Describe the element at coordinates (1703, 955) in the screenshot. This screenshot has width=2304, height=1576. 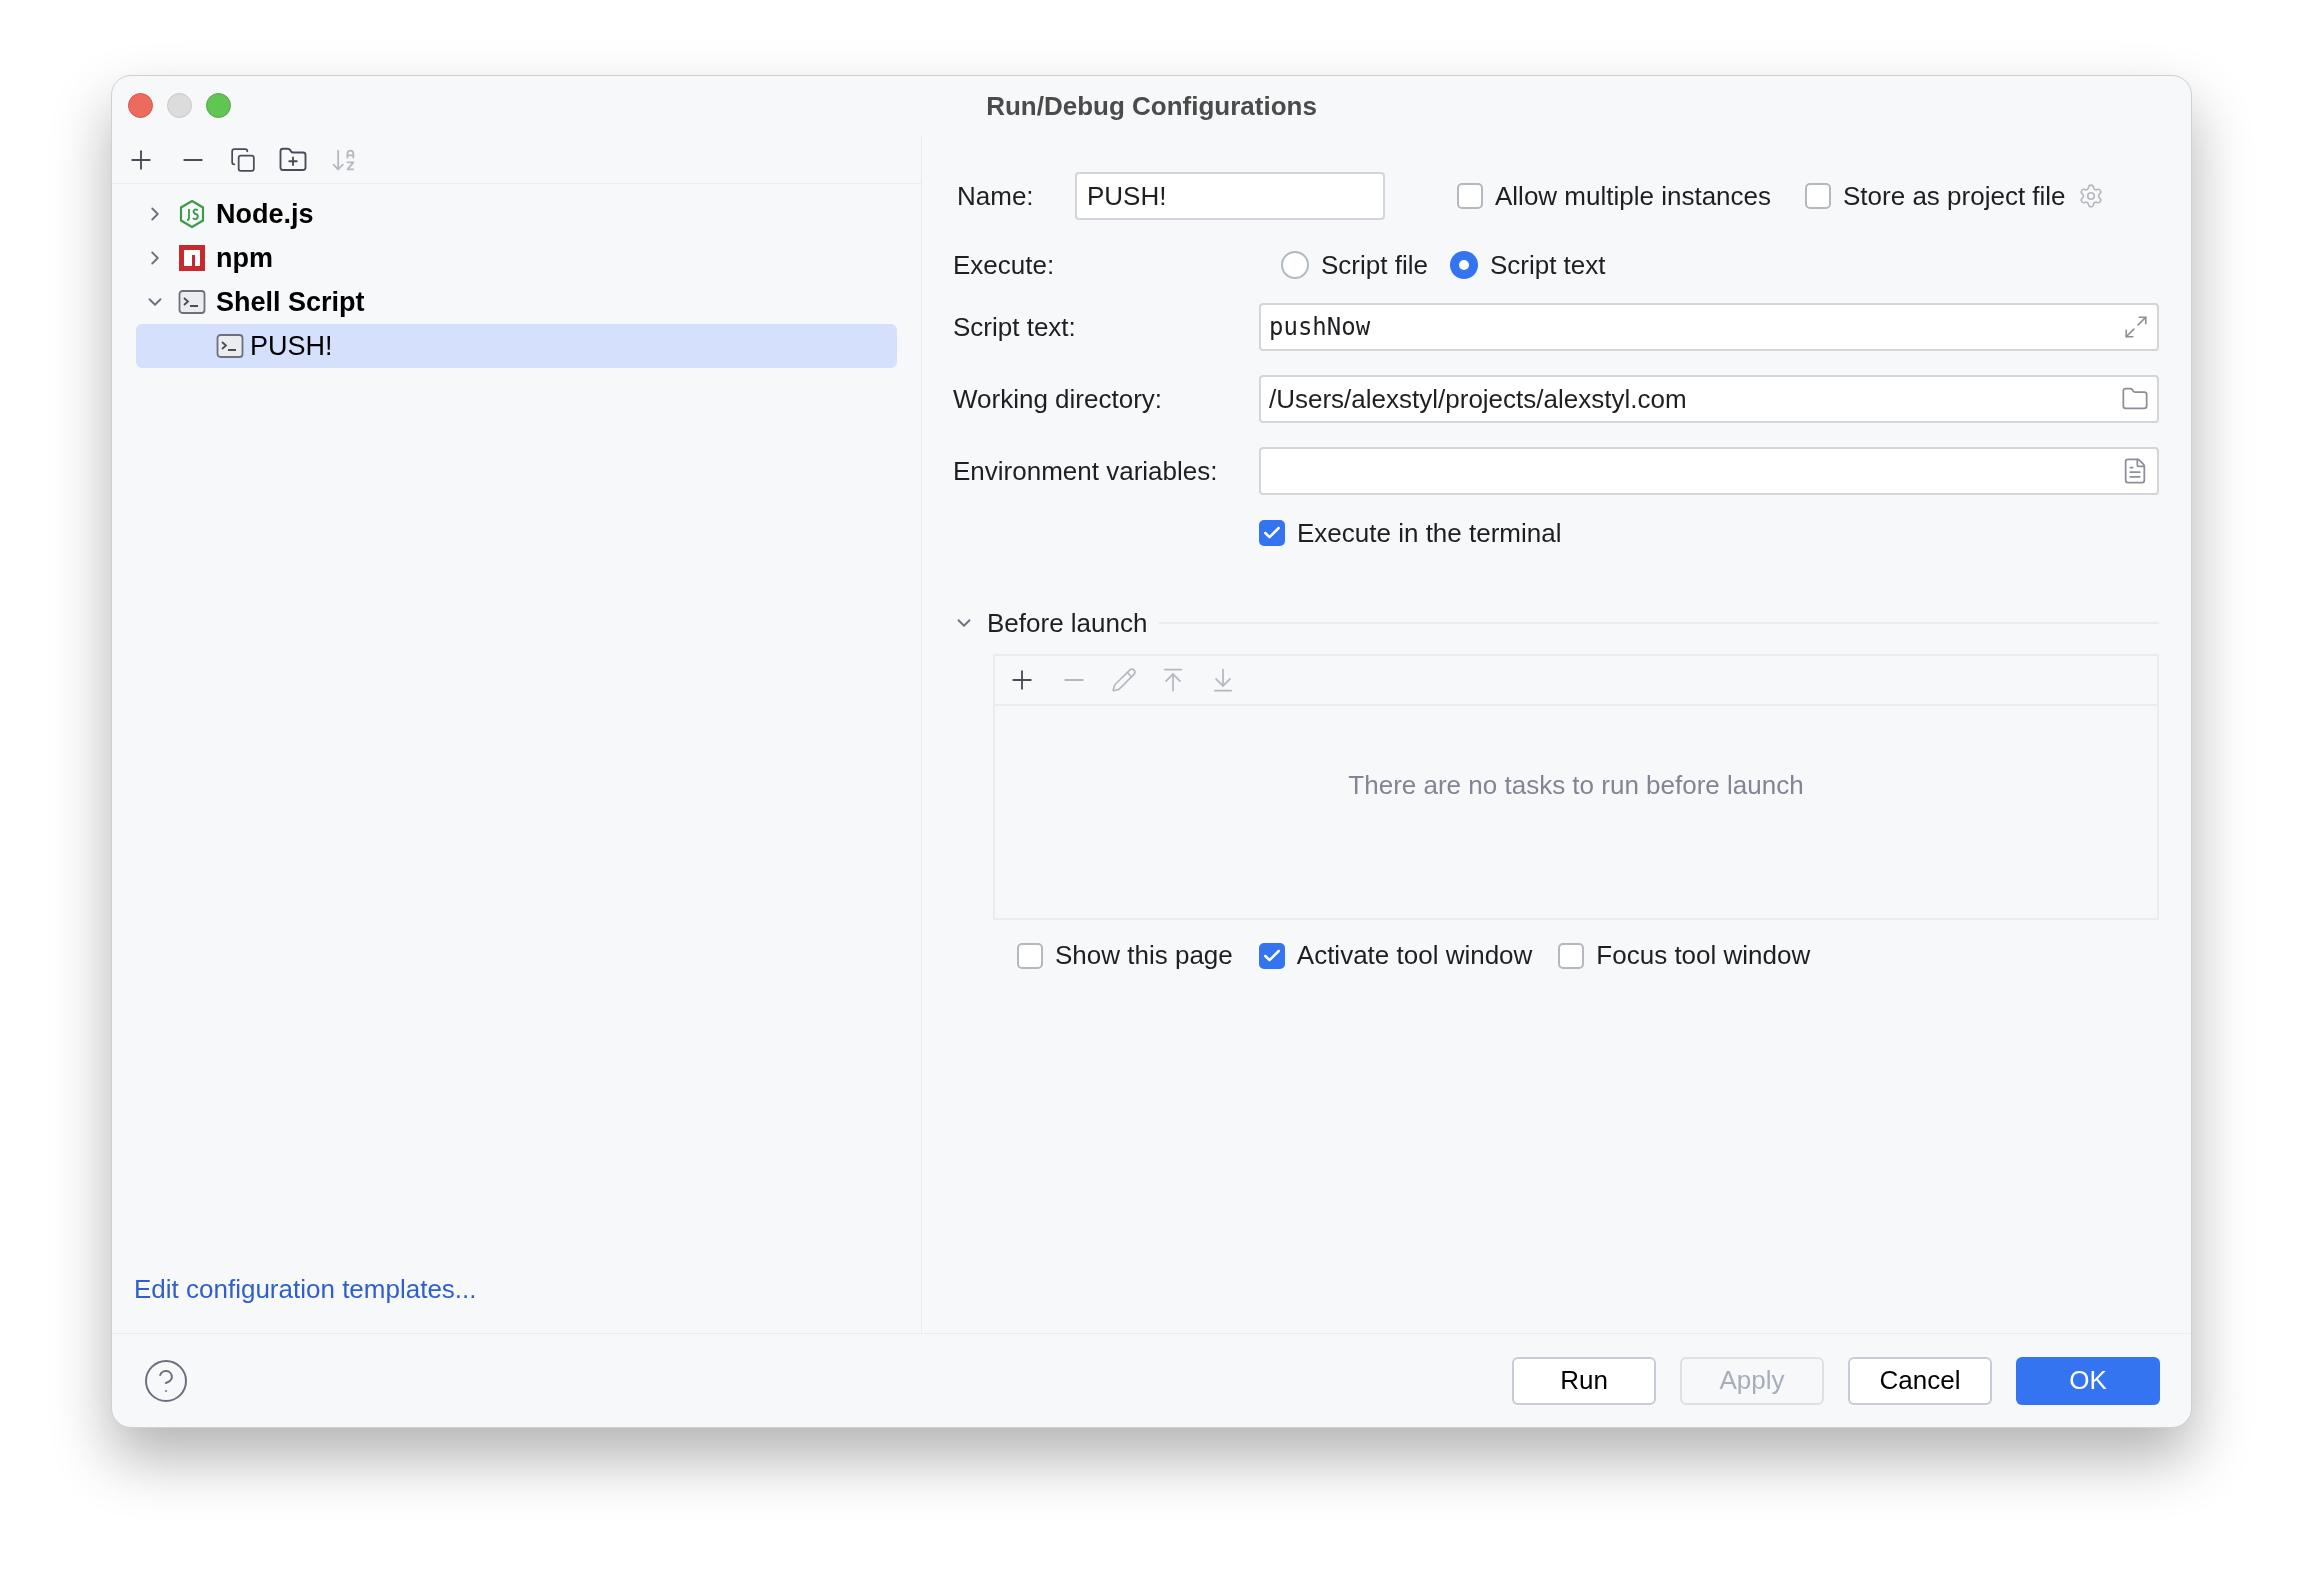
I see `checkbox-label: Focus tool window` at that location.